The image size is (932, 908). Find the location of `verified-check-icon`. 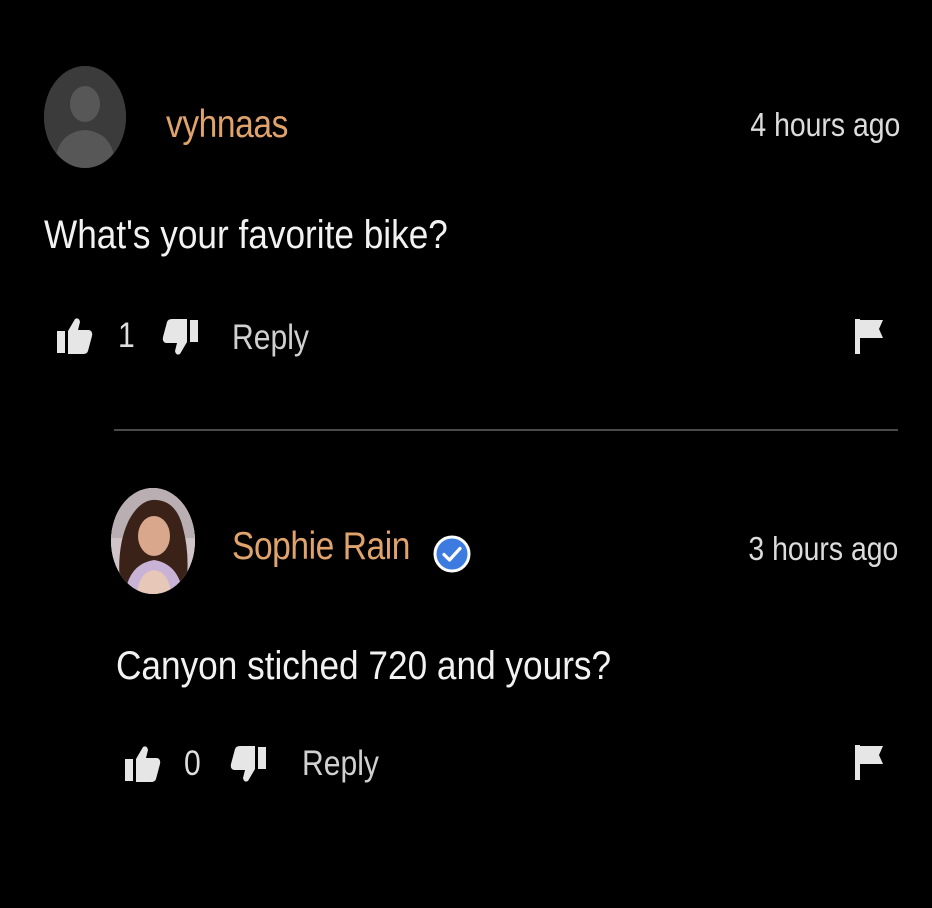

verified-check-icon is located at coordinates (452, 554).